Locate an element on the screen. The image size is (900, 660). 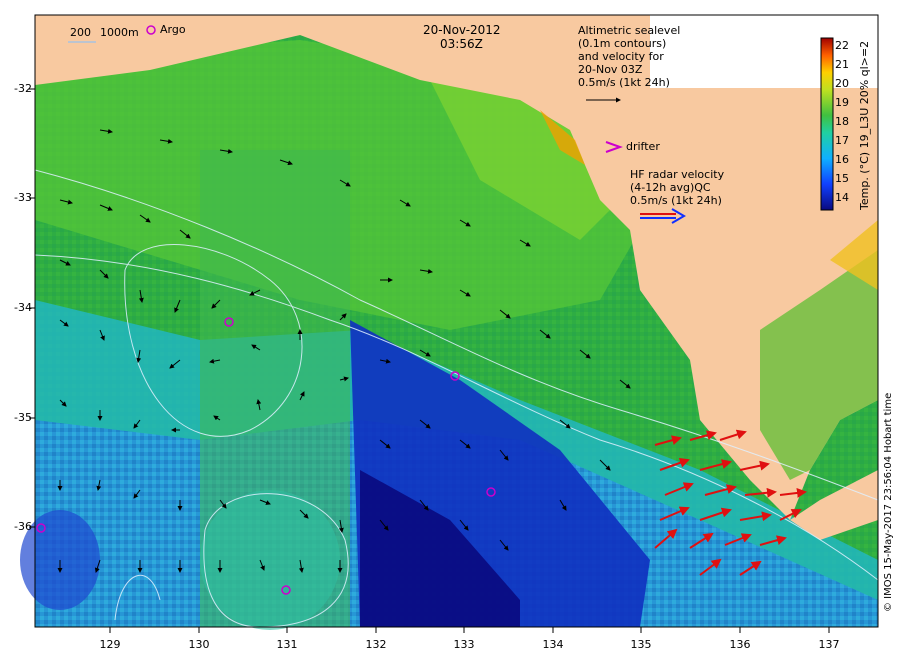
colorbar-tick: 20 is located at coordinates (842, 83).